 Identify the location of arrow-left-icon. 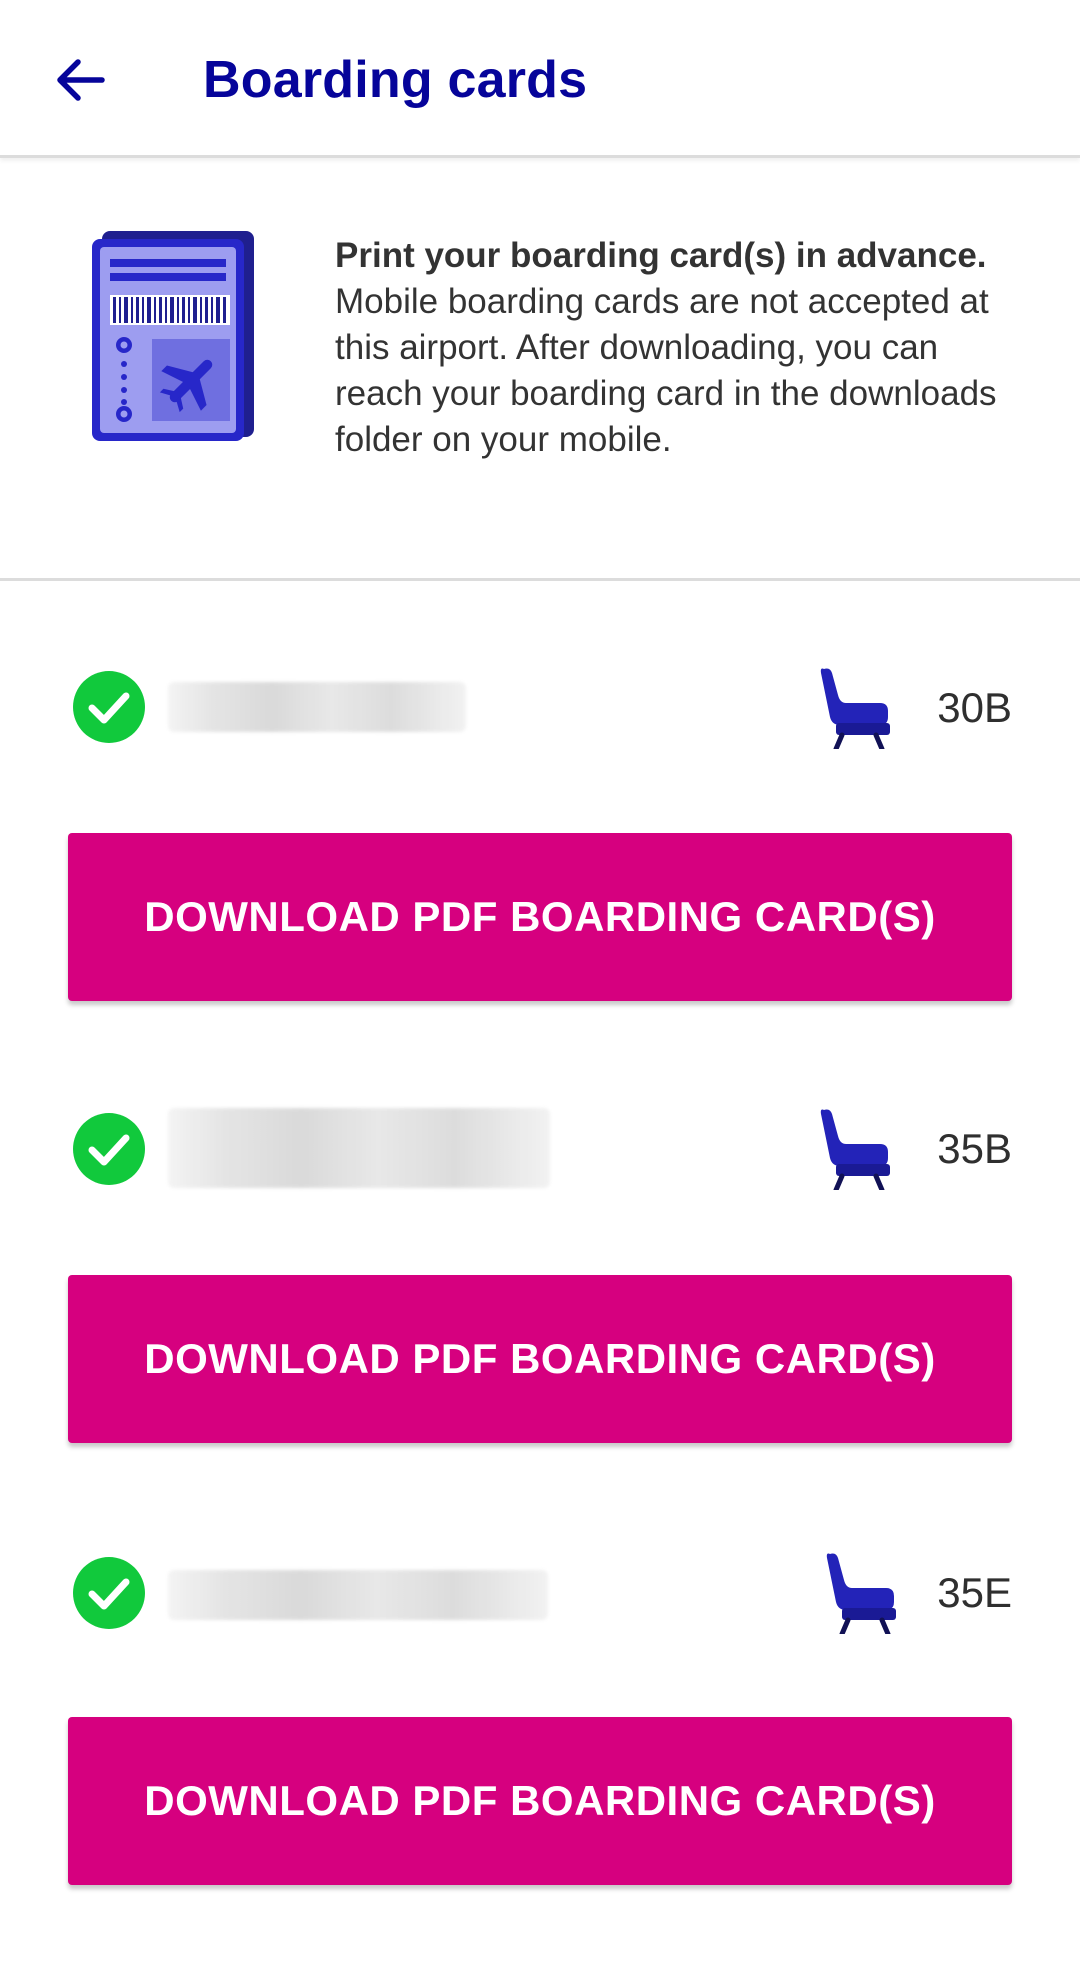
(81, 80).